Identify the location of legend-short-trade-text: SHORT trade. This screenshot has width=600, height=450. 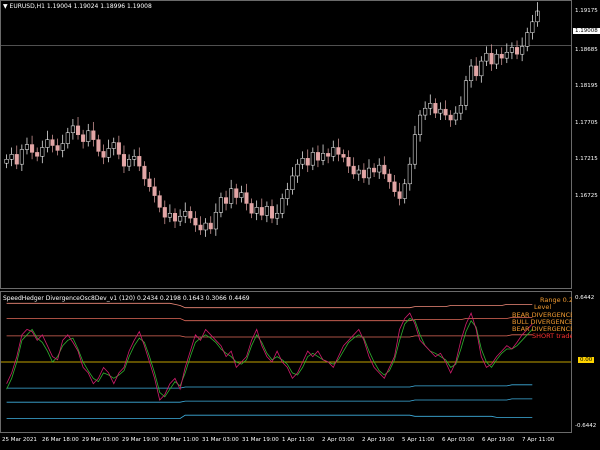
(553, 336).